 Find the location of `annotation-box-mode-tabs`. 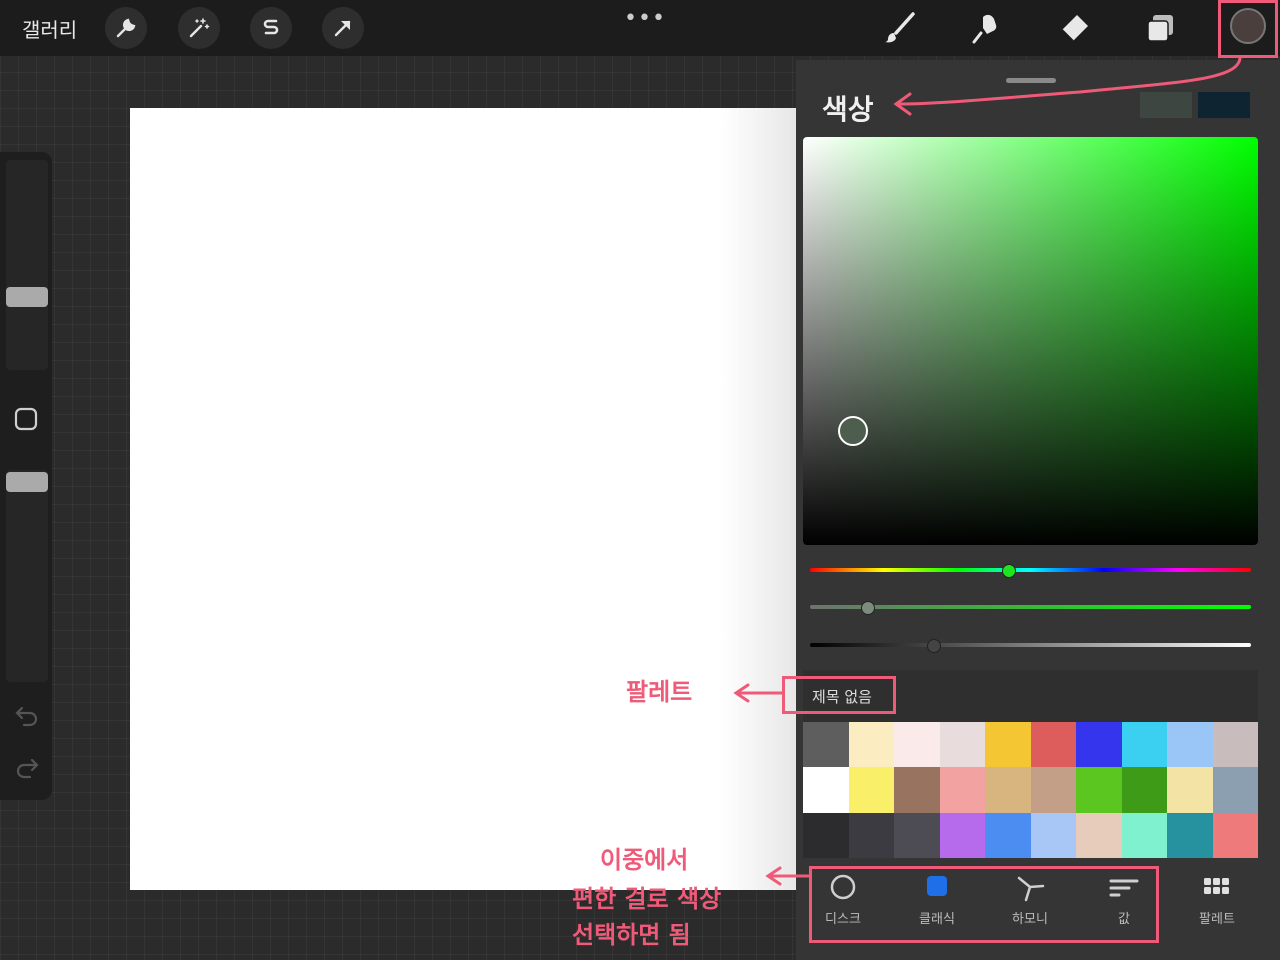

annotation-box-mode-tabs is located at coordinates (984, 904).